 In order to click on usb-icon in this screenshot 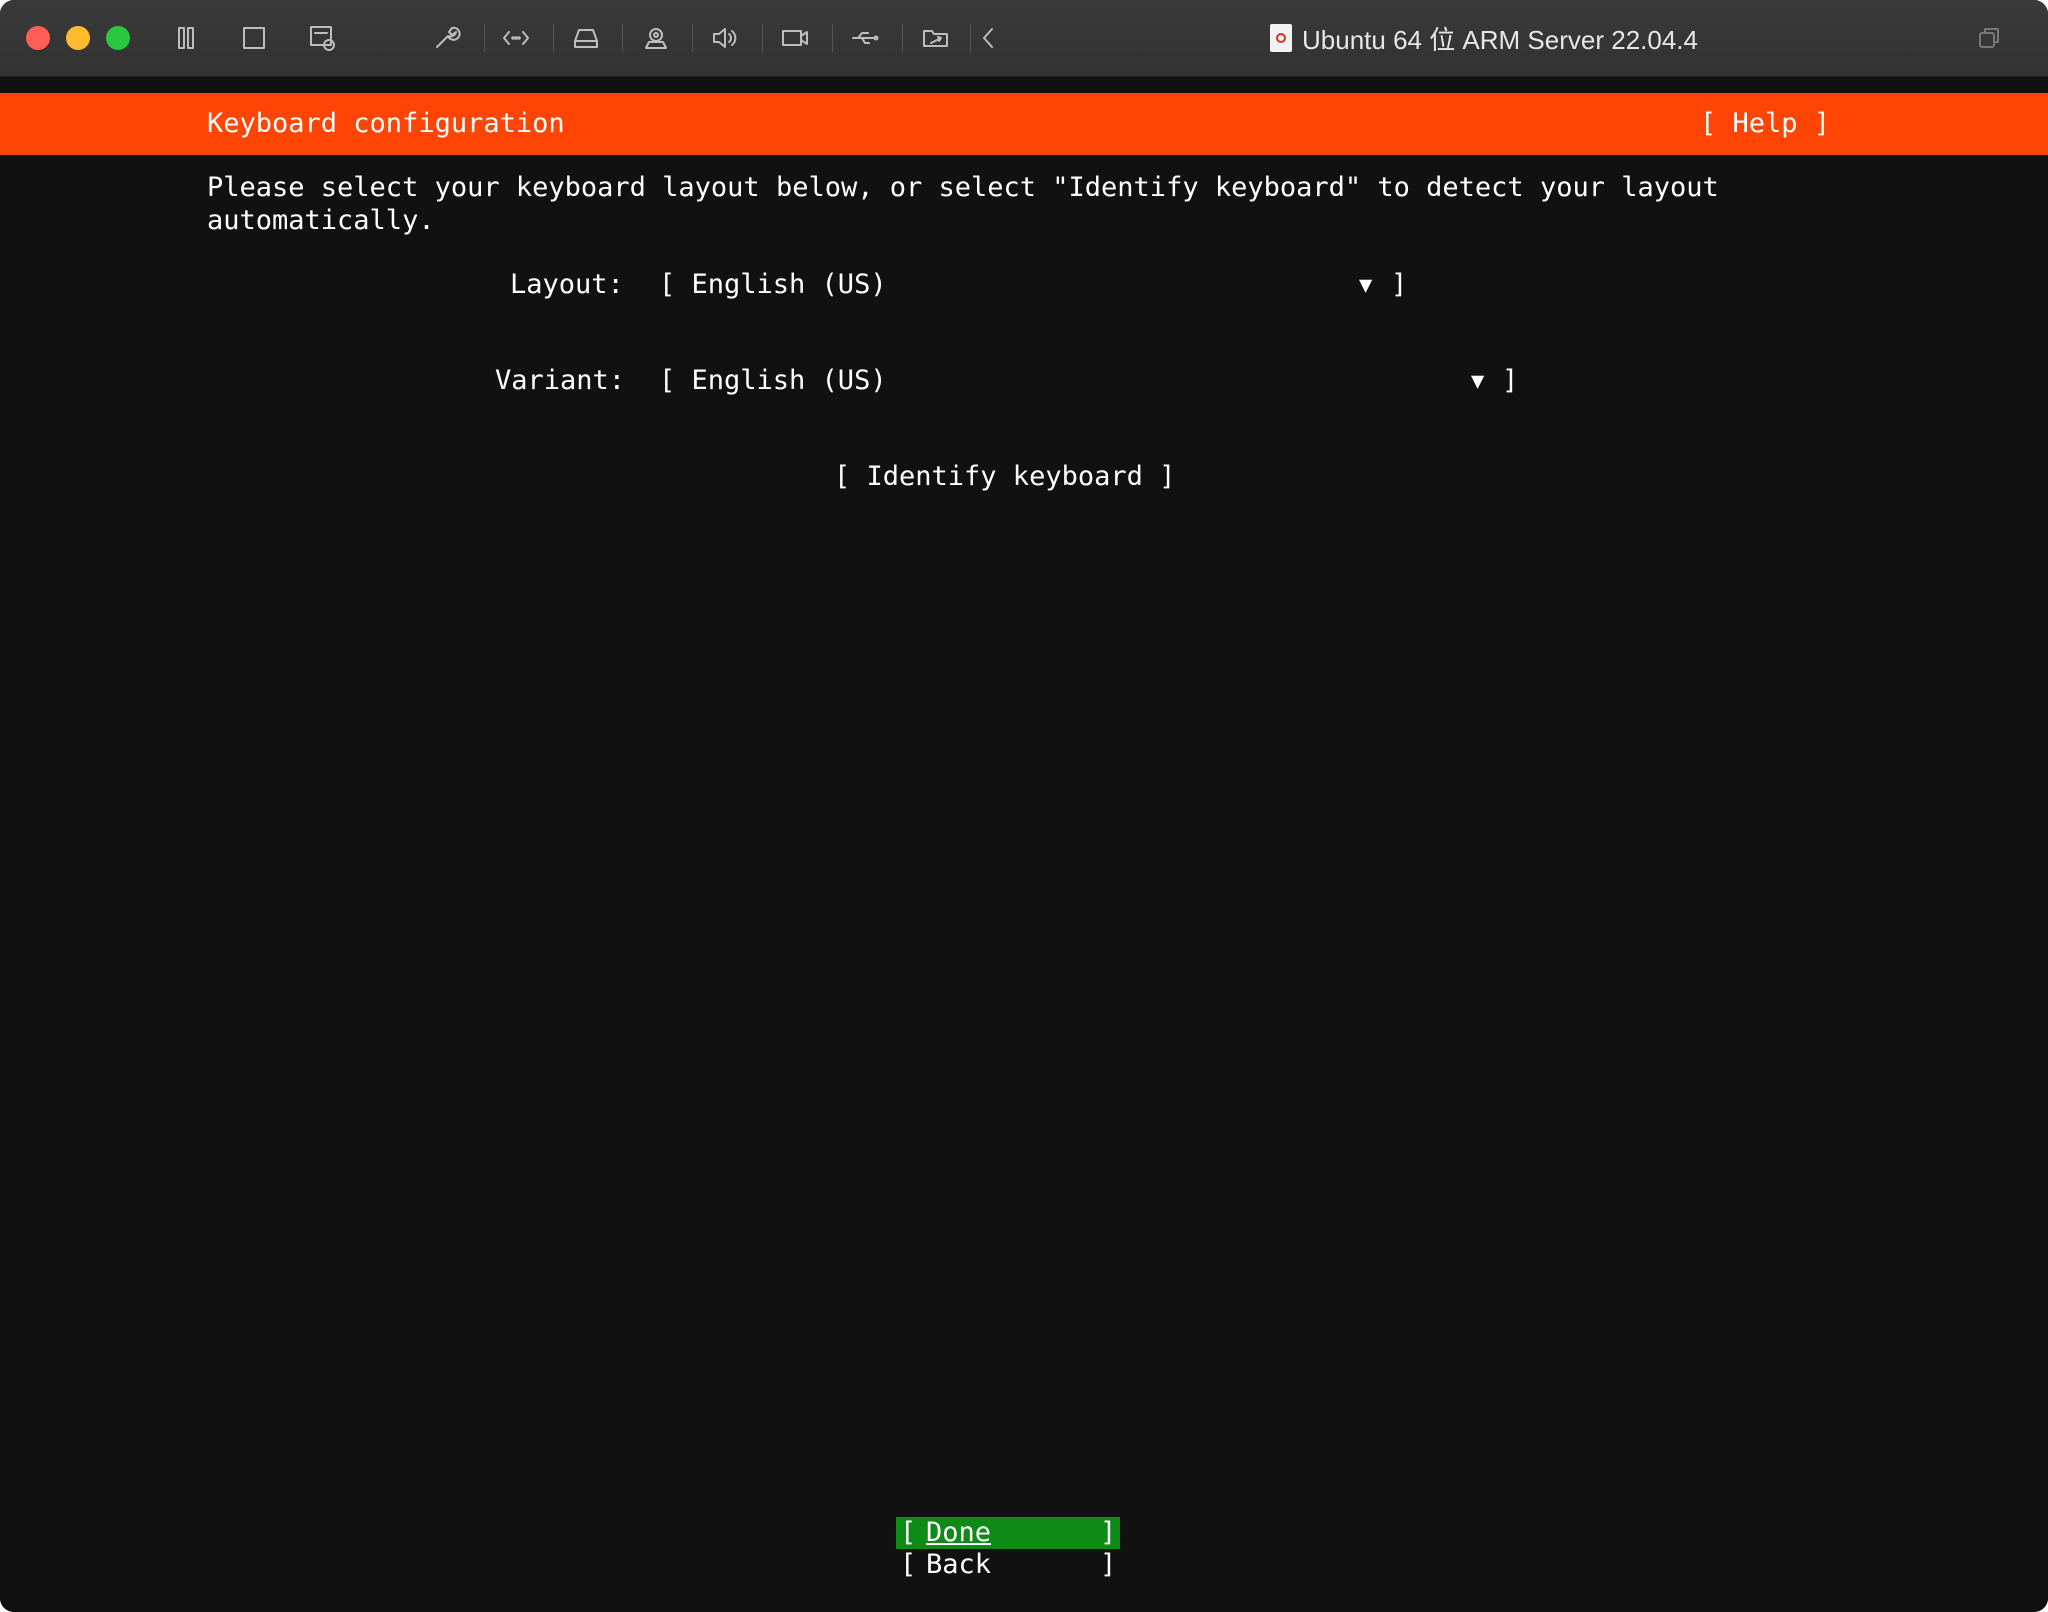, I will do `click(865, 38)`.